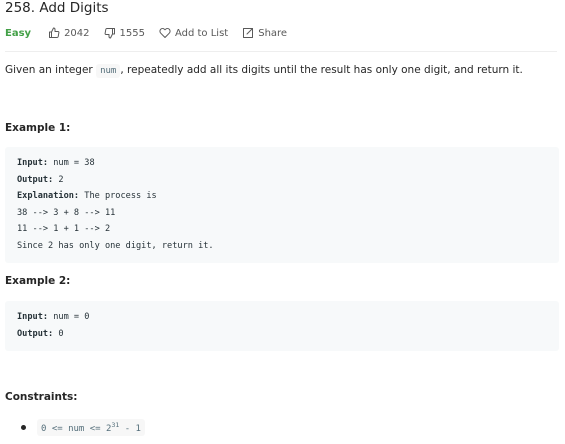 The height and width of the screenshot is (444, 565). I want to click on example-1-input-line: Input: num = 38, so click(282, 163).